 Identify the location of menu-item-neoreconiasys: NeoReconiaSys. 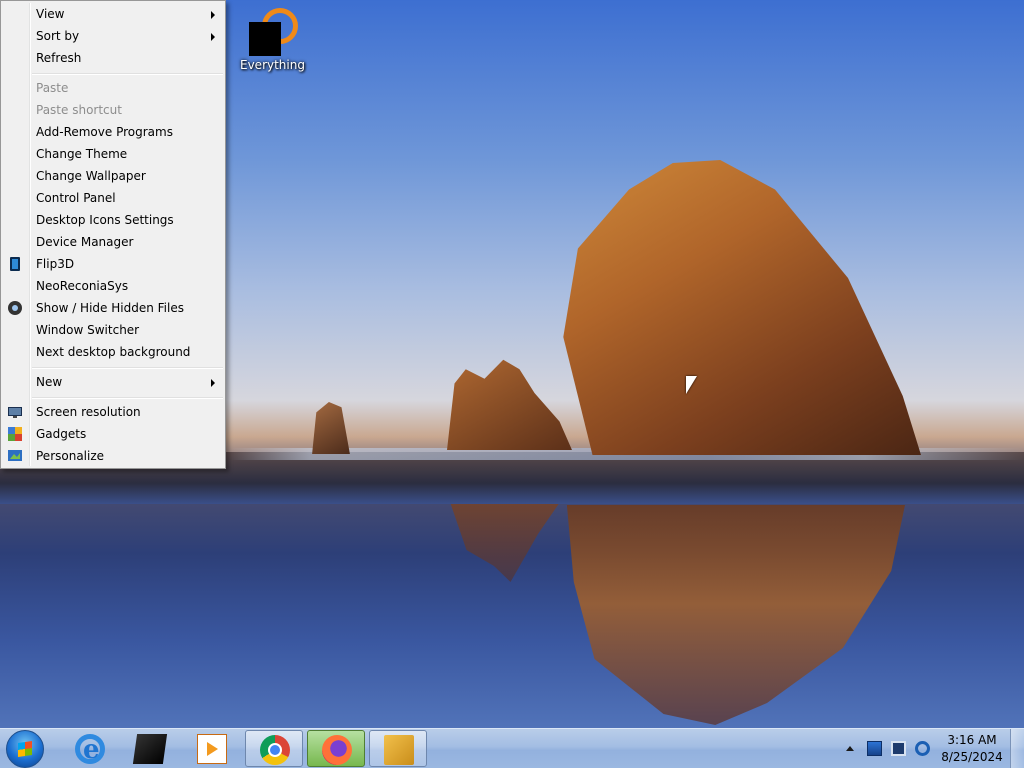
(113, 286).